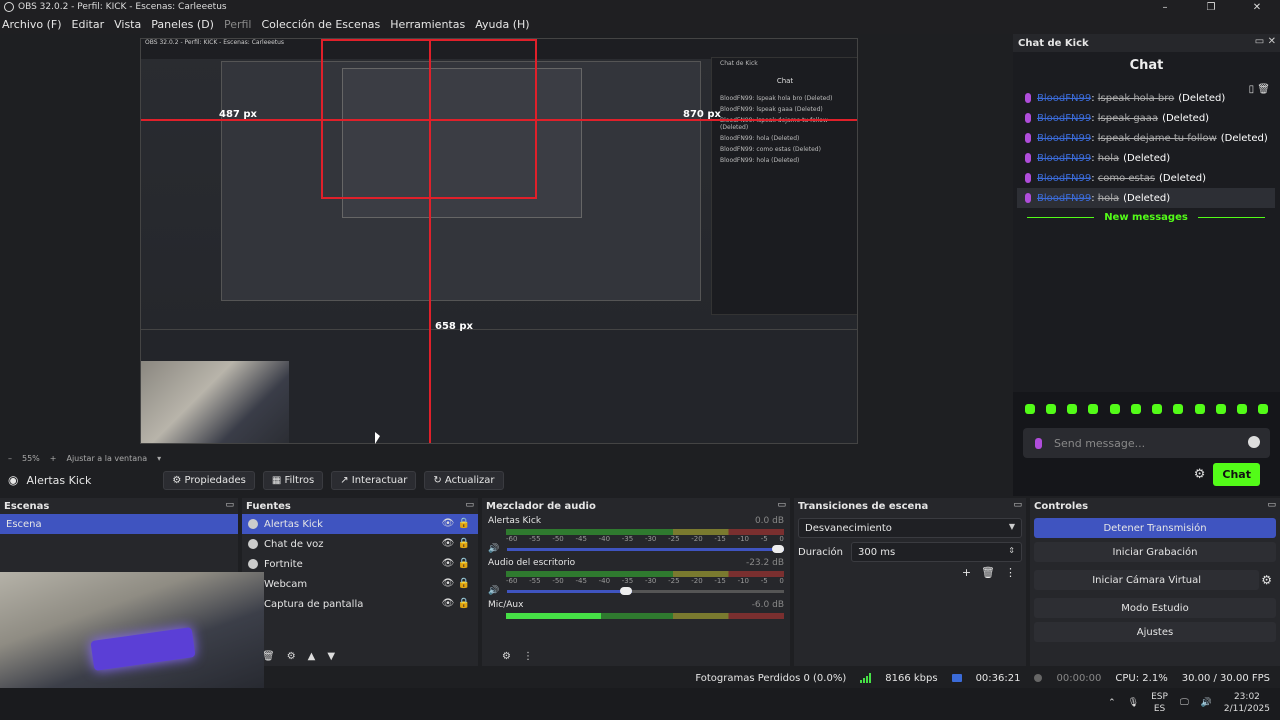 The image size is (1280, 720). What do you see at coordinates (1247, 703) in the screenshot?
I see `clock: 23:02 2/11/2025` at bounding box center [1247, 703].